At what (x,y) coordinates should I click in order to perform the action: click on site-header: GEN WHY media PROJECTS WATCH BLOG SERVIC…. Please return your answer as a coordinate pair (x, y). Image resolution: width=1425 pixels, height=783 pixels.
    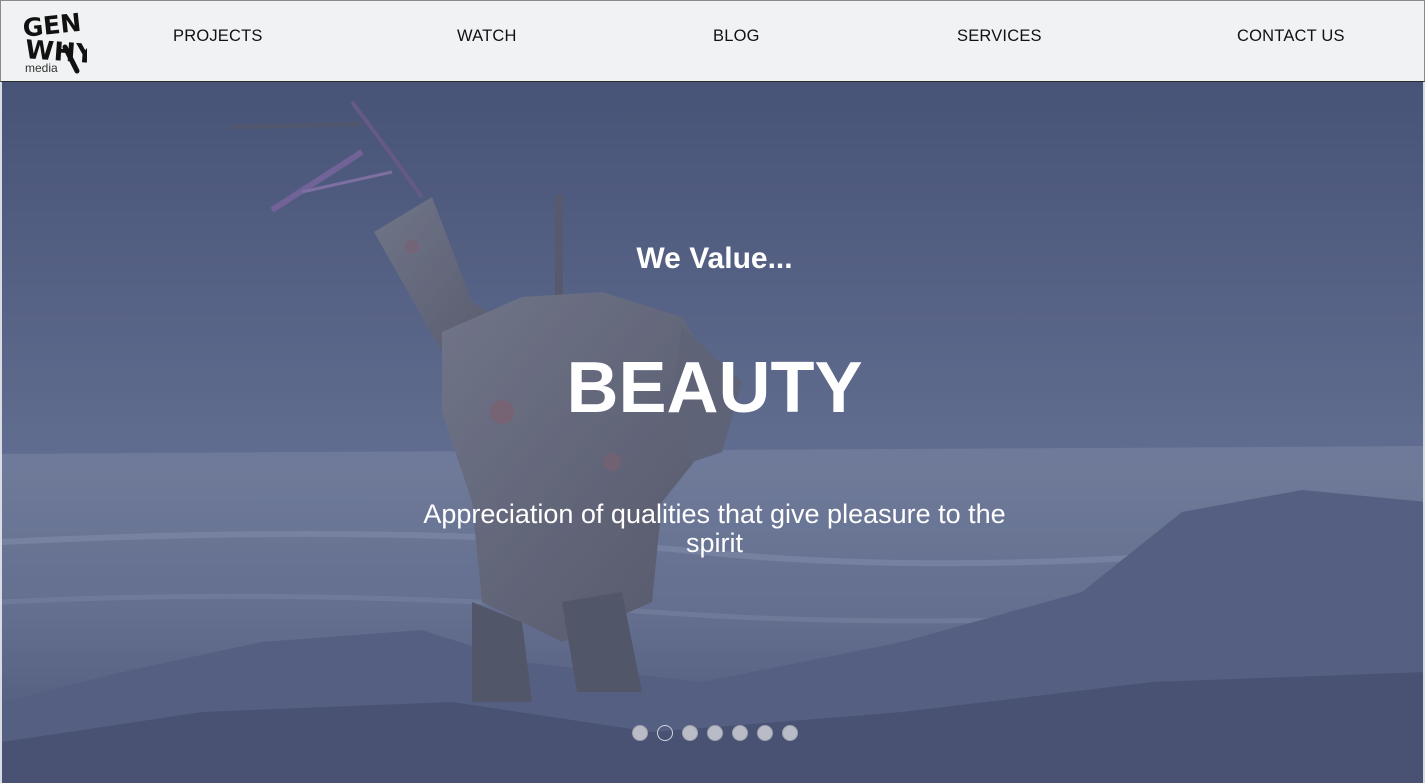
    Looking at the image, I should click on (712, 41).